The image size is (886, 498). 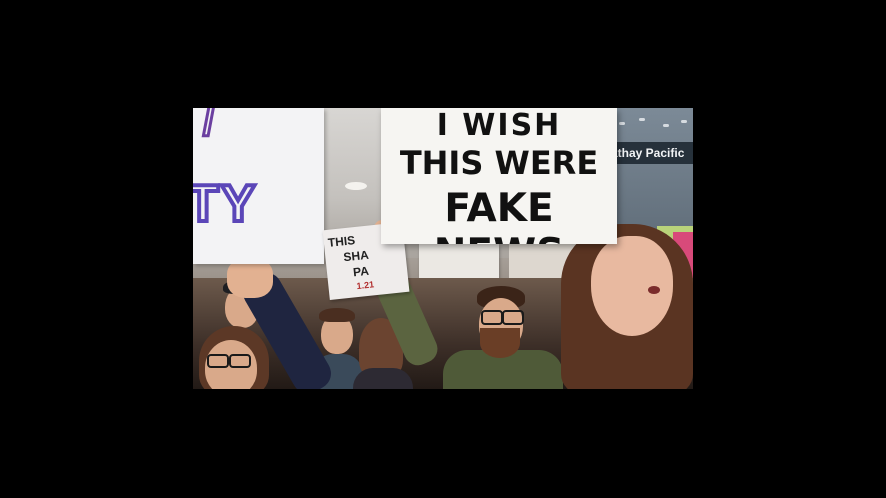 I want to click on small-sign-line-4: 1.21, so click(x=365, y=285).